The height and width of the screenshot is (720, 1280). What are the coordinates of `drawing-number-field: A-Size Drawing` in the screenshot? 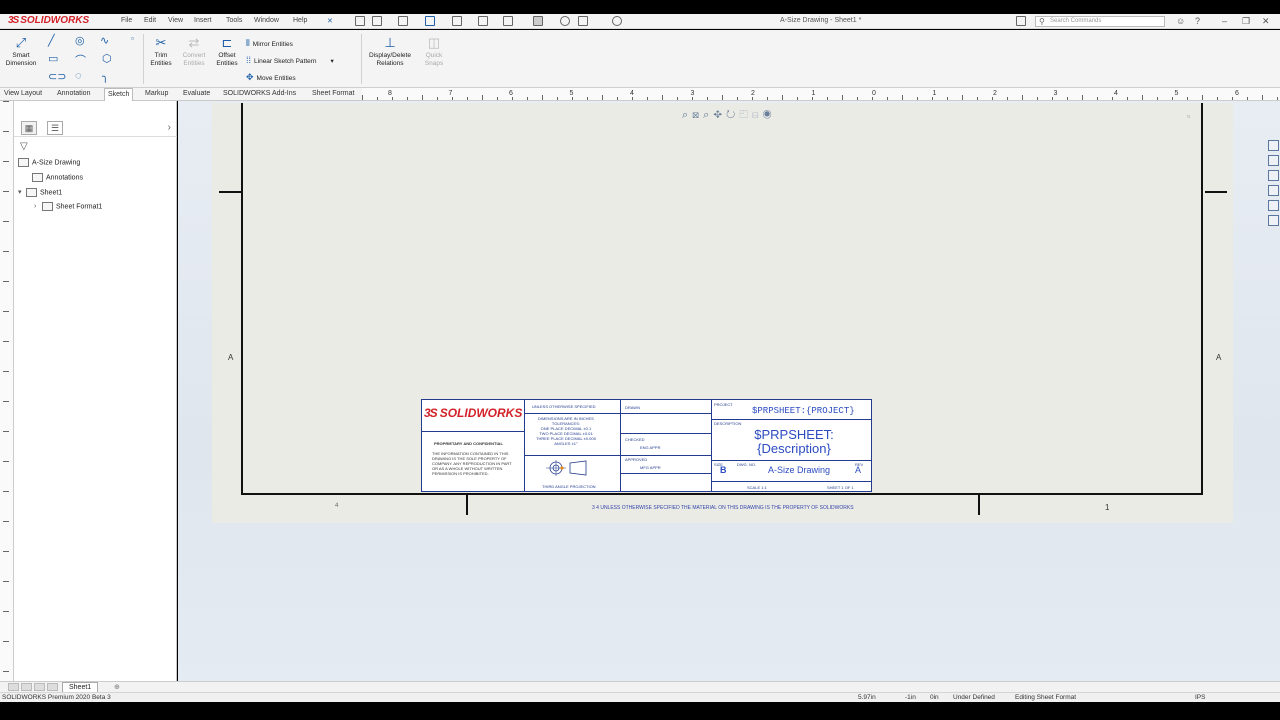 It's located at (799, 470).